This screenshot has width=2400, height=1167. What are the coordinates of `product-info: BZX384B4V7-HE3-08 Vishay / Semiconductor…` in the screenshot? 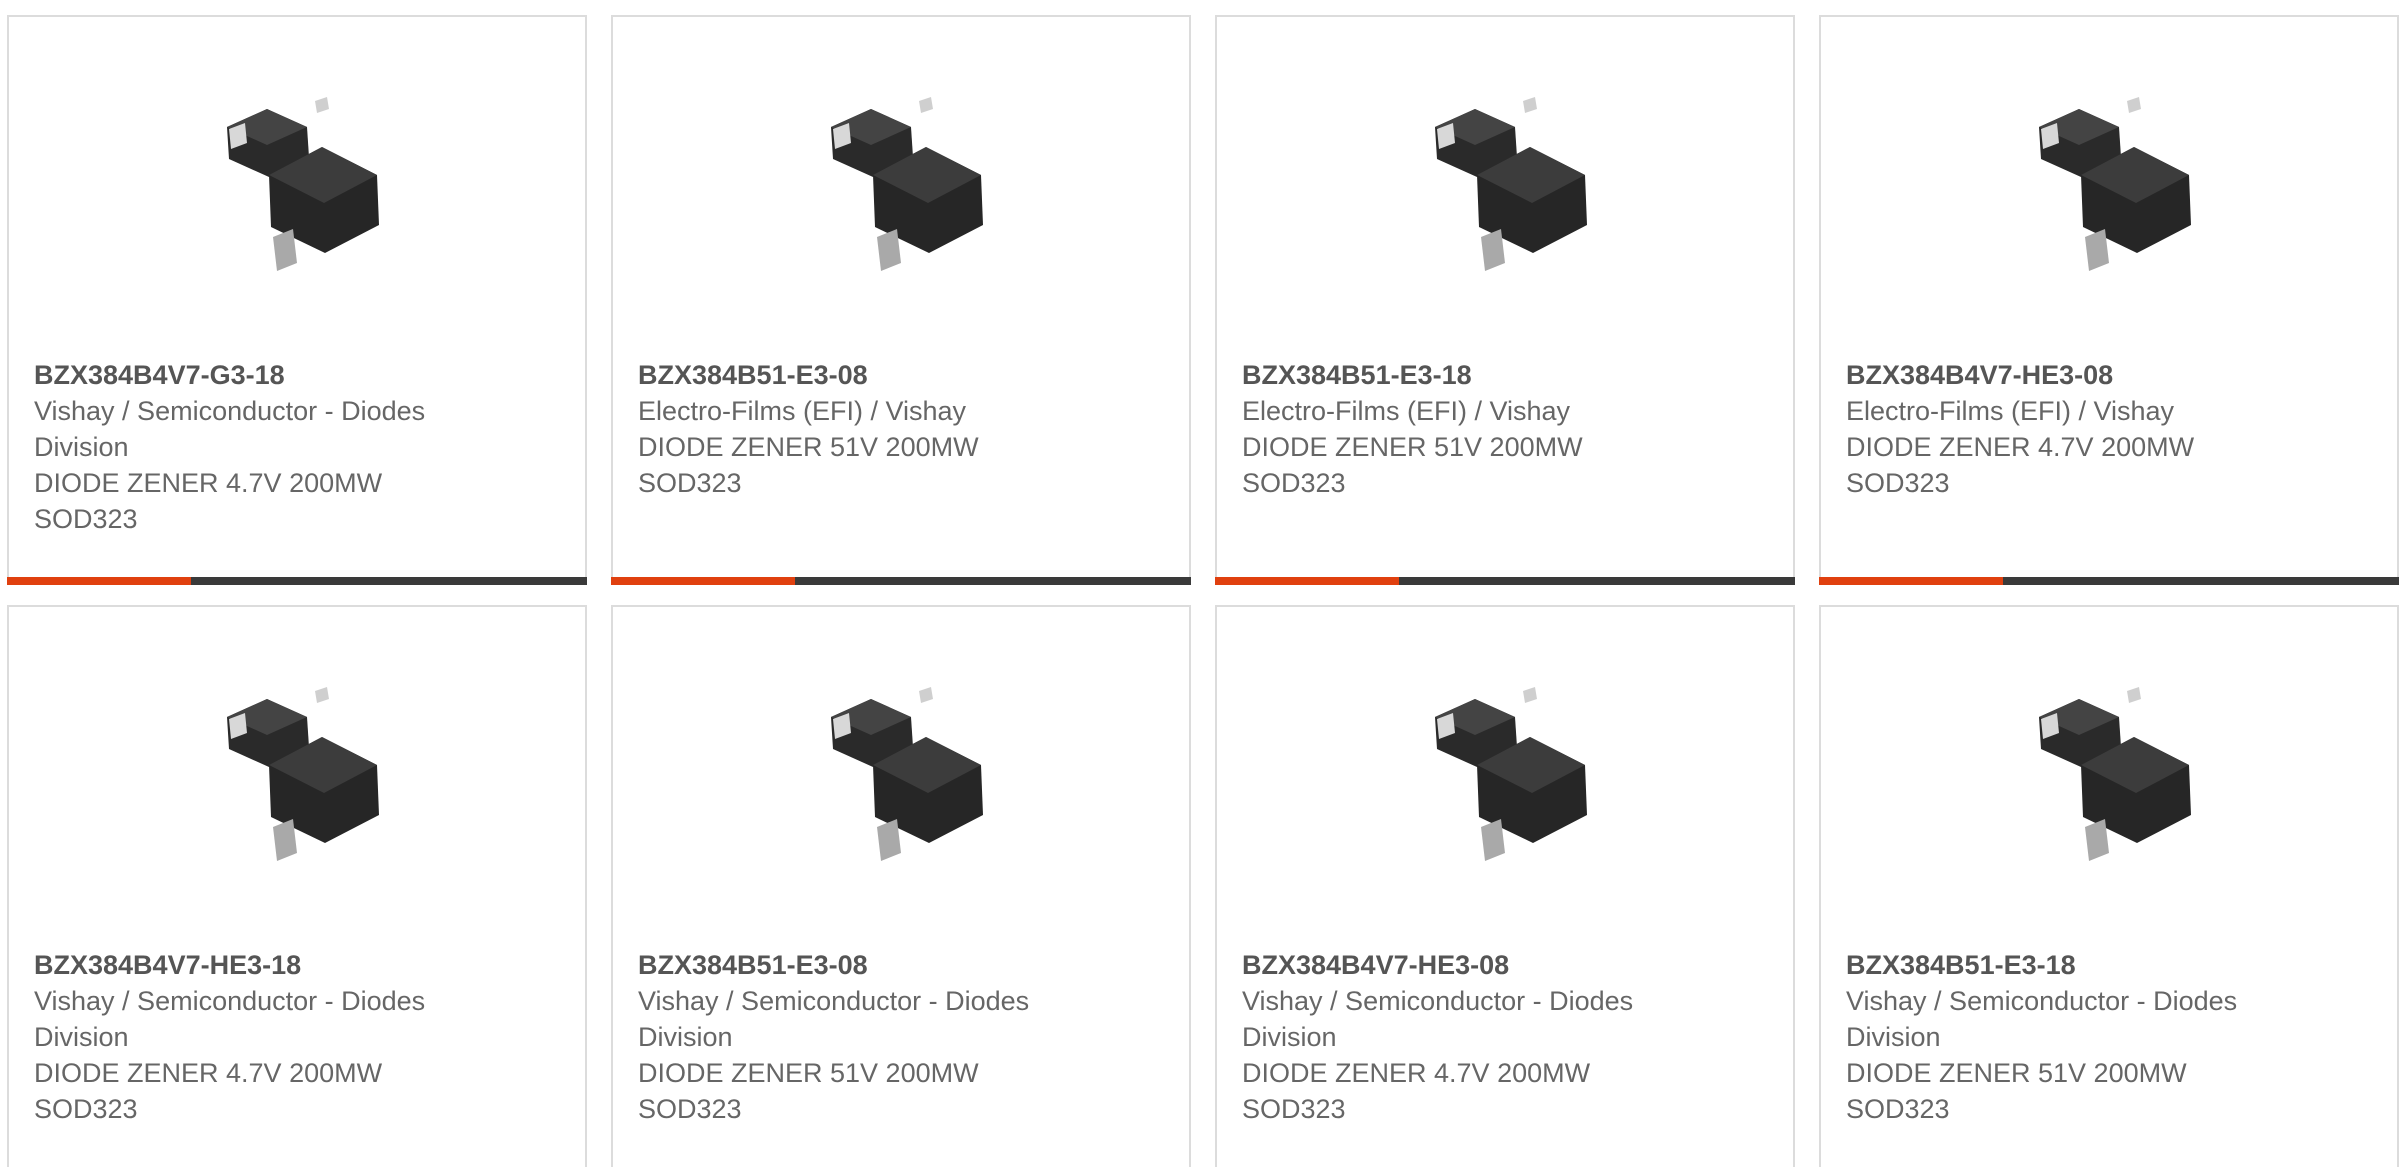 It's located at (1472, 1037).